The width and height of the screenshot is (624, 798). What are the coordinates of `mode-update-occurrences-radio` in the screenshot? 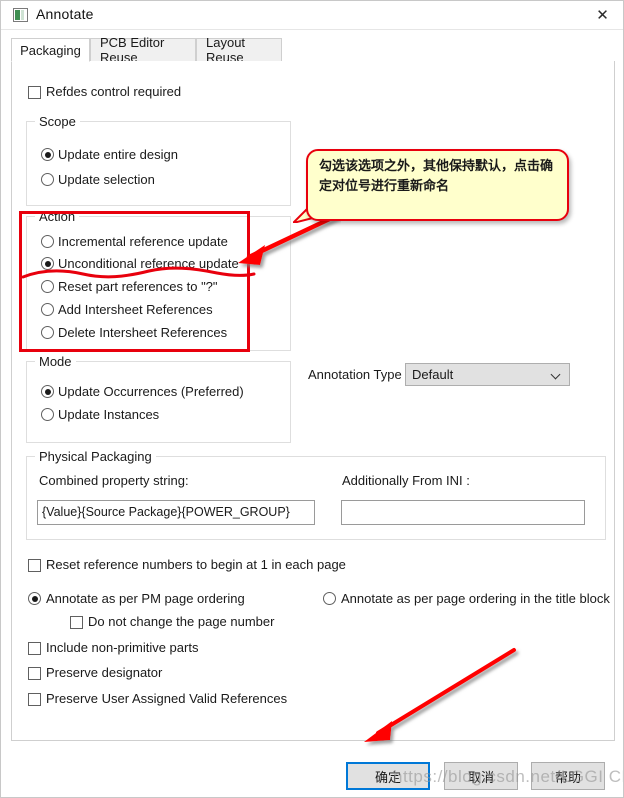 It's located at (47, 391).